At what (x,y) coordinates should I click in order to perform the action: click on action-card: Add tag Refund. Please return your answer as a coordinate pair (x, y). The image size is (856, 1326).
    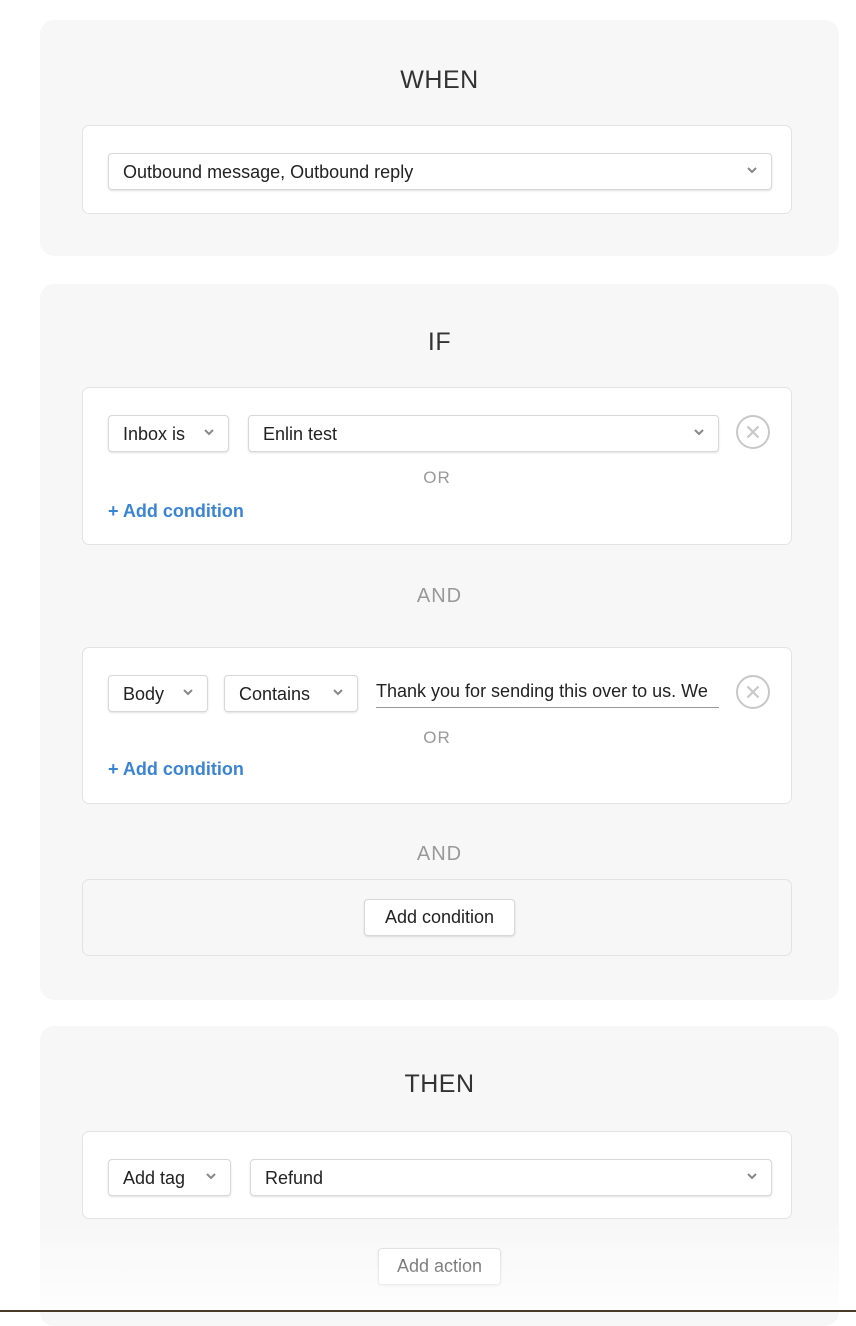
    Looking at the image, I should click on (437, 1175).